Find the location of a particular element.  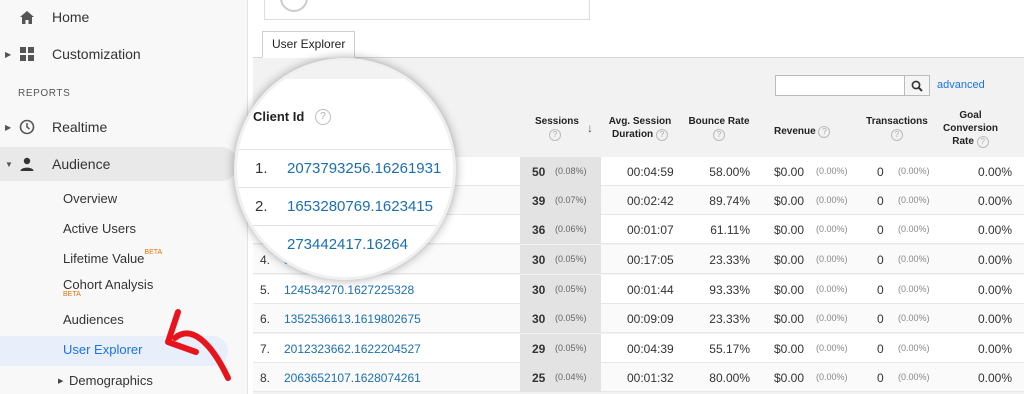

sidebar-item-home: Home is located at coordinates (124, 17).